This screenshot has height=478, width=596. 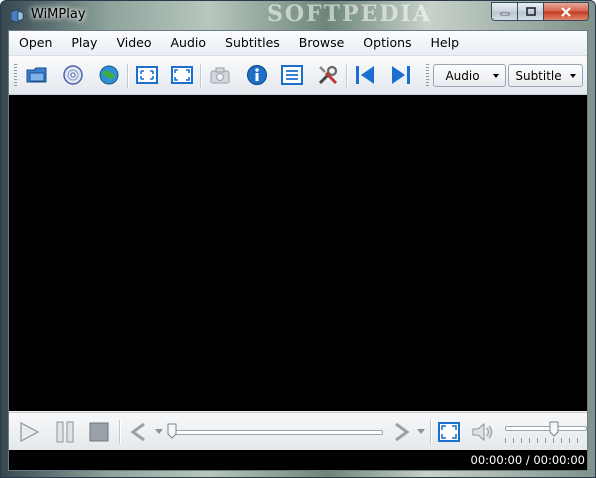 I want to click on stop-icon, so click(x=99, y=432).